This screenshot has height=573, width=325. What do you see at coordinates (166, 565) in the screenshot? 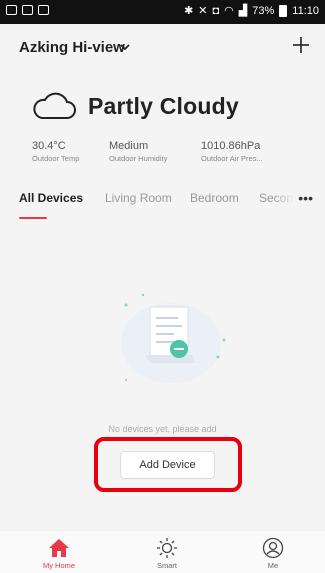
I see `nav-label: Smart` at bounding box center [166, 565].